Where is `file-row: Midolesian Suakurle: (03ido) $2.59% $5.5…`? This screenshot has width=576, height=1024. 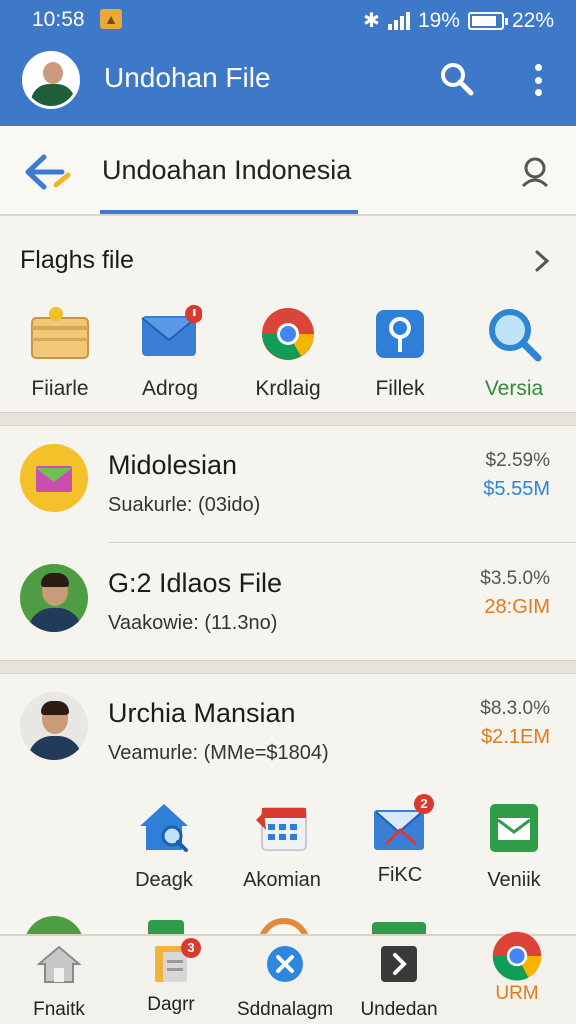 file-row: Midolesian Suakurle: (03ido) $2.59% $5.5… is located at coordinates (288, 485).